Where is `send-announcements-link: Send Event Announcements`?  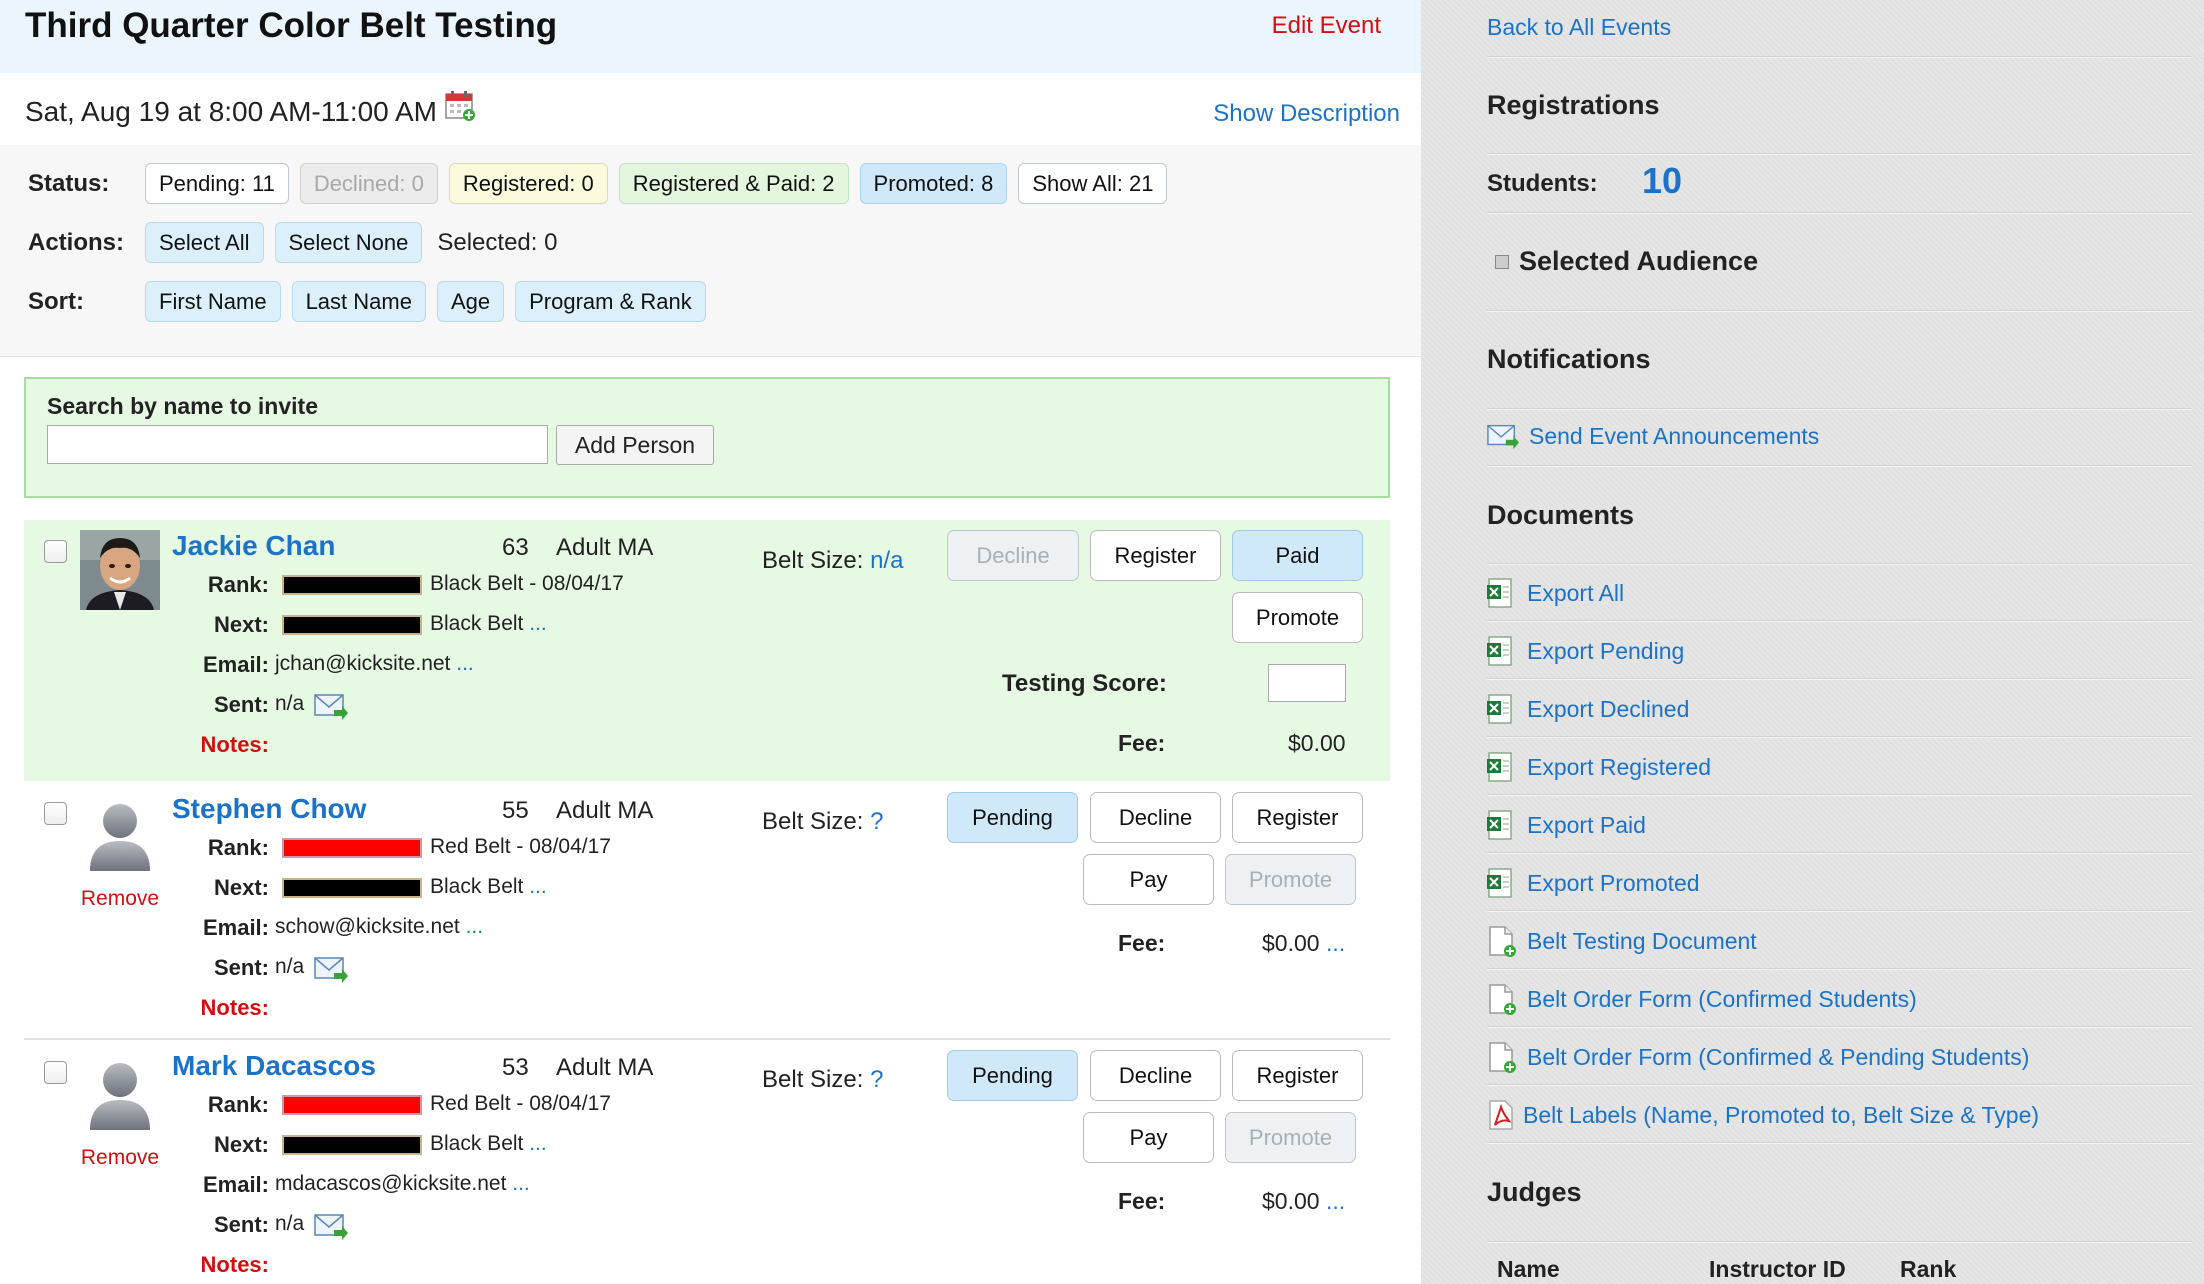
send-announcements-link: Send Event Announcements is located at coordinates (1653, 436).